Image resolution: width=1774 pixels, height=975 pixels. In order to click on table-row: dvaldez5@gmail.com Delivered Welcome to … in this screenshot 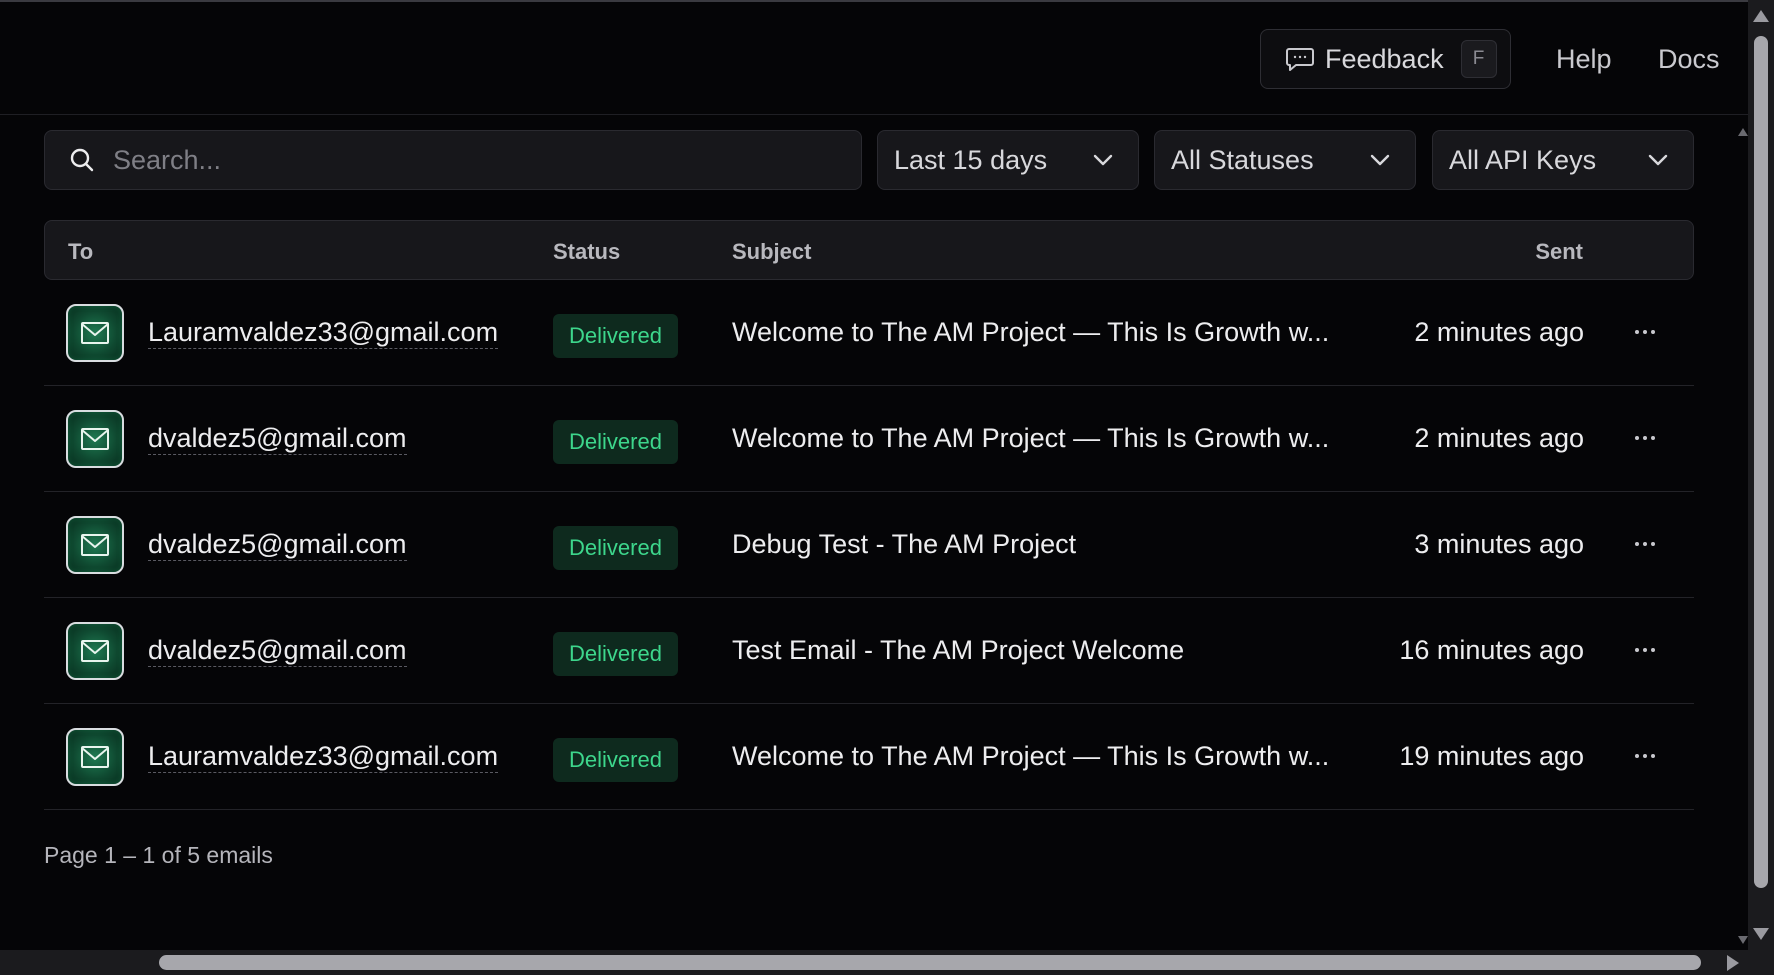, I will do `click(869, 439)`.